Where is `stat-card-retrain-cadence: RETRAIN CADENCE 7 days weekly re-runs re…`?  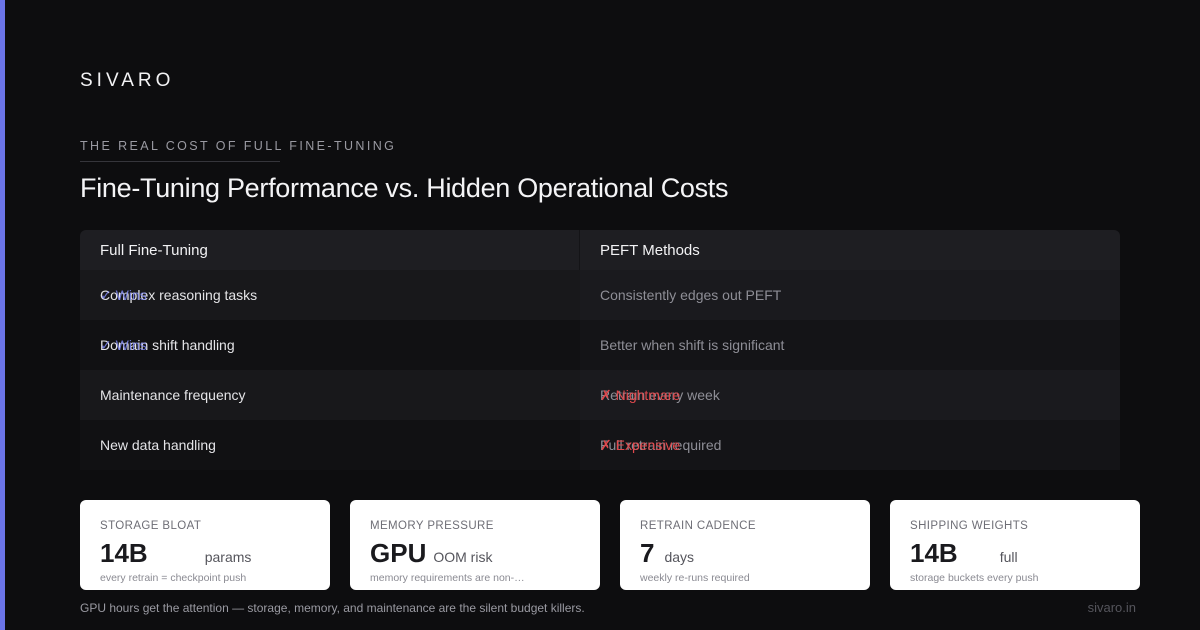
stat-card-retrain-cadence: RETRAIN CADENCE 7 days weekly re-runs re… is located at coordinates (745, 545).